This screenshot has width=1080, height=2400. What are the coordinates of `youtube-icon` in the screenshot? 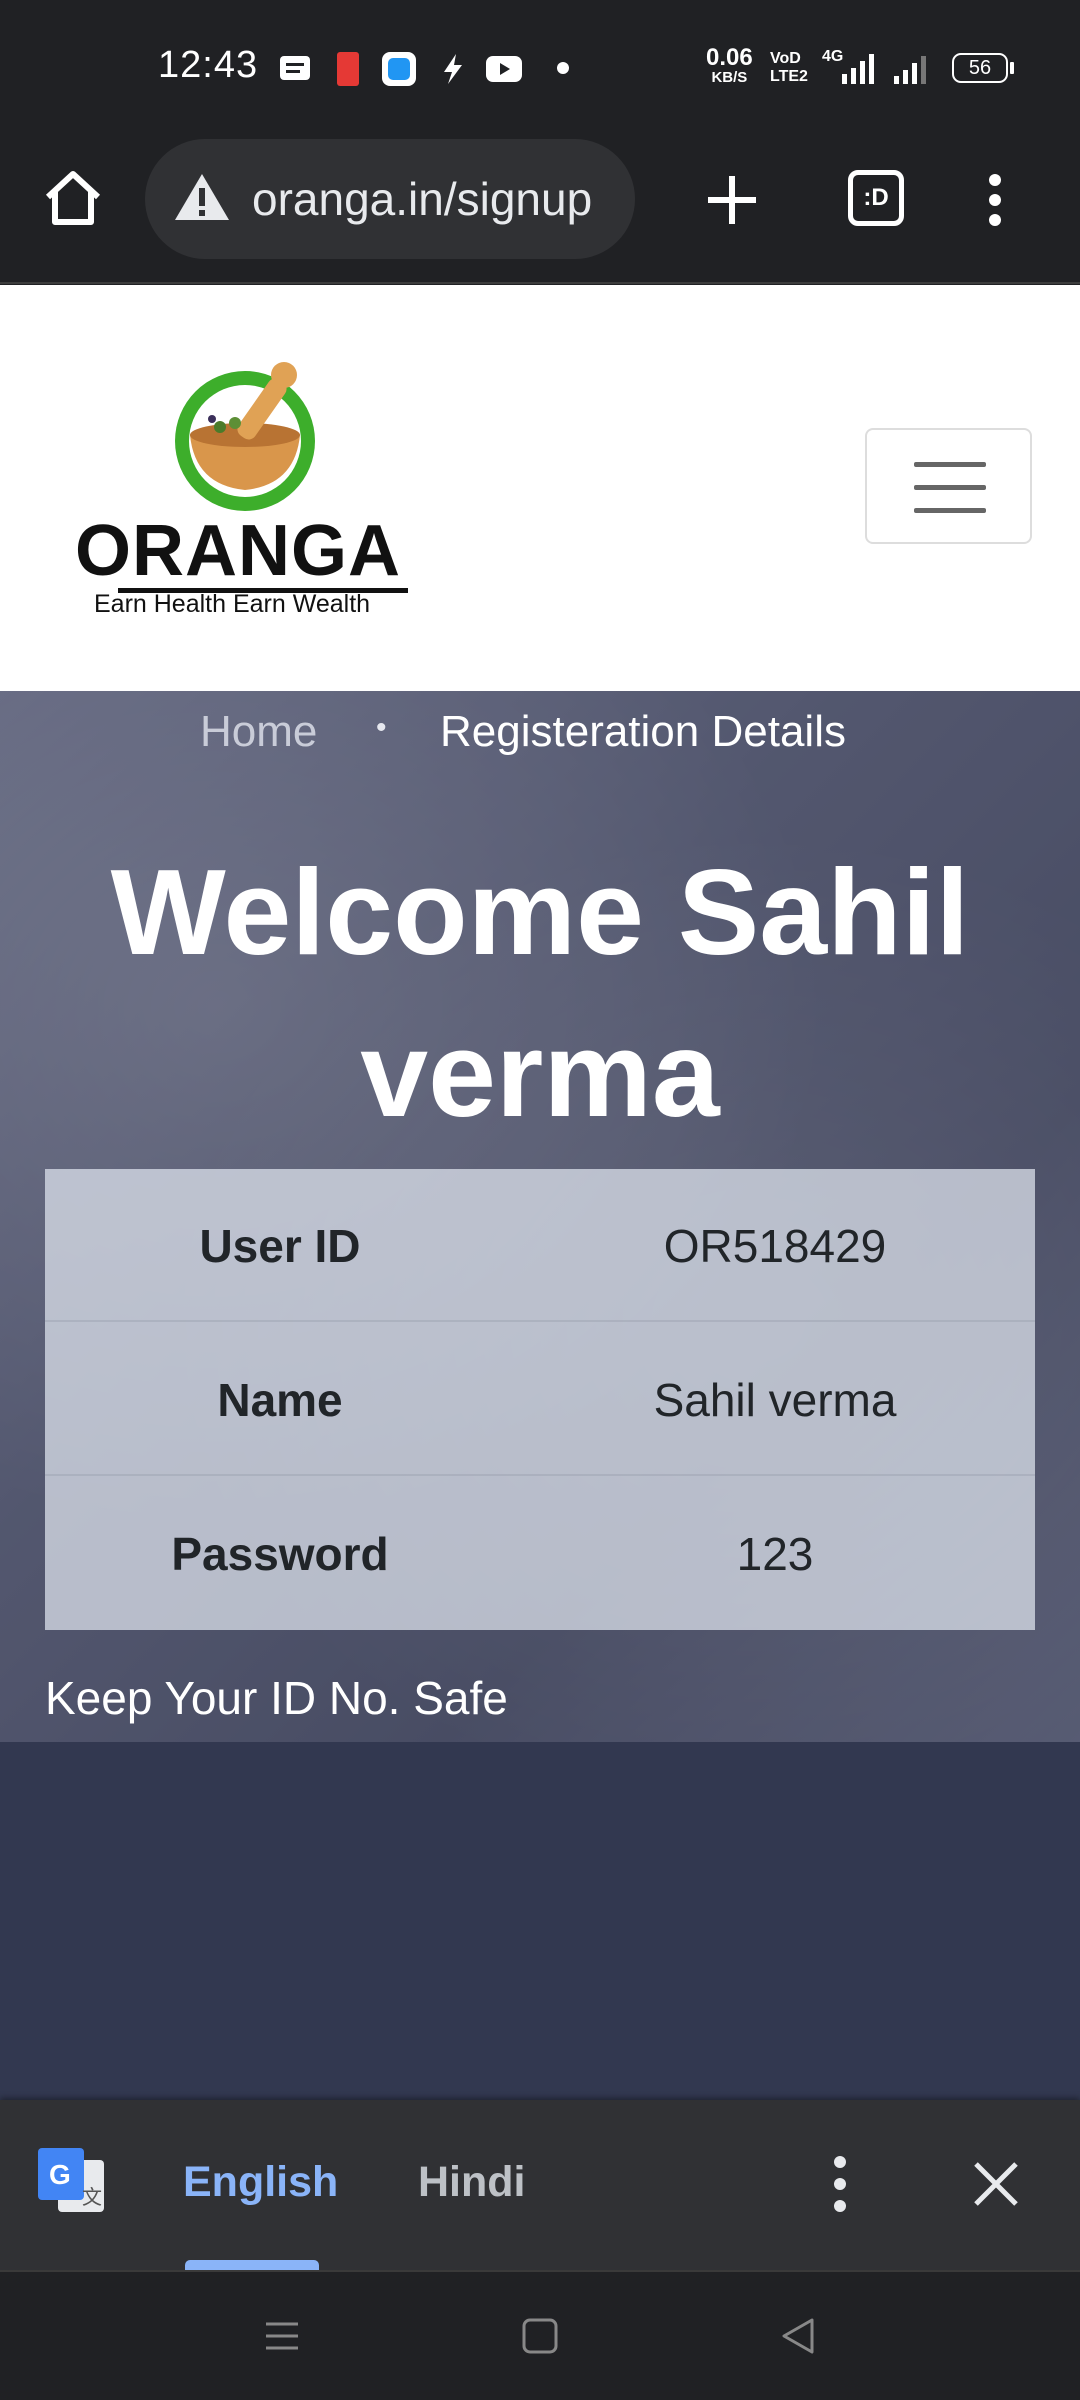 It's located at (504, 69).